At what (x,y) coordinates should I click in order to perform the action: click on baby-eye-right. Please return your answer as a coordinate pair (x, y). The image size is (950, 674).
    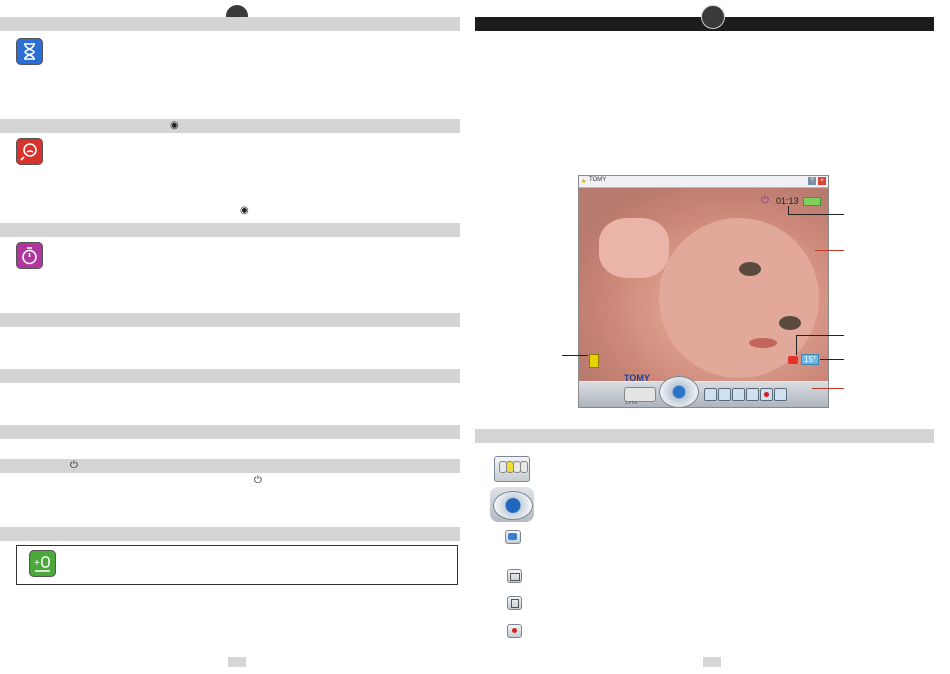
    Looking at the image, I should click on (790, 323).